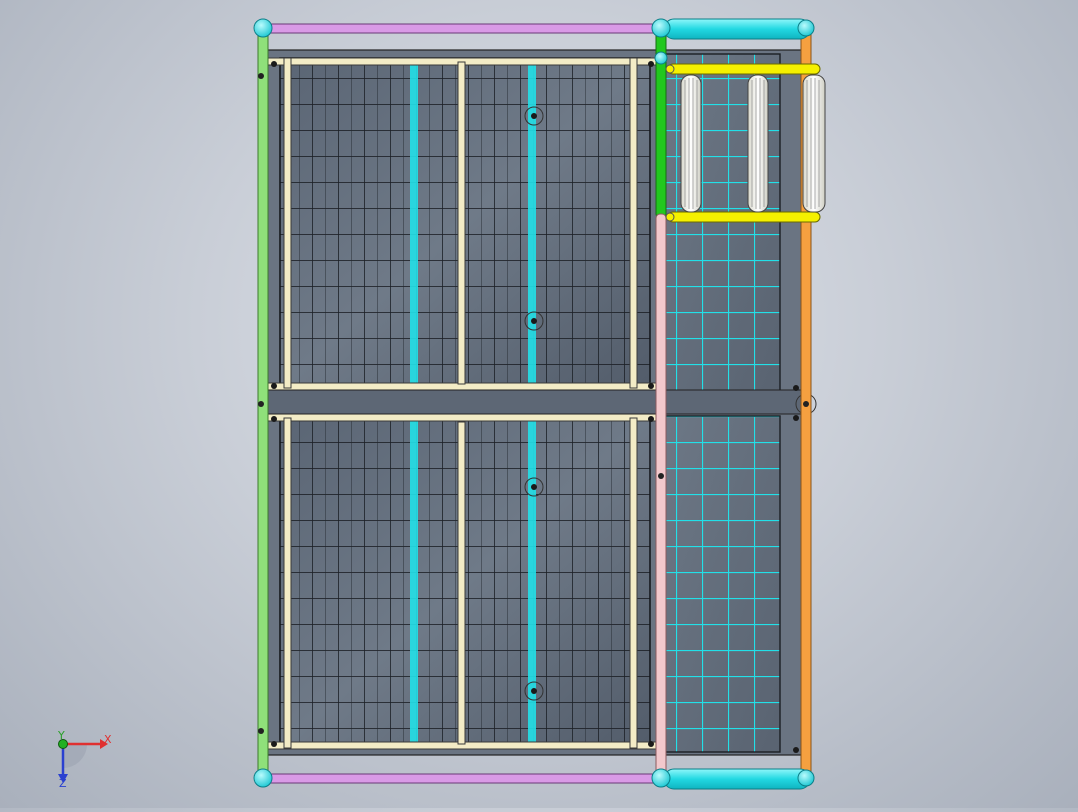 The height and width of the screenshot is (812, 1078). I want to click on middle-beam, so click(536, 402).